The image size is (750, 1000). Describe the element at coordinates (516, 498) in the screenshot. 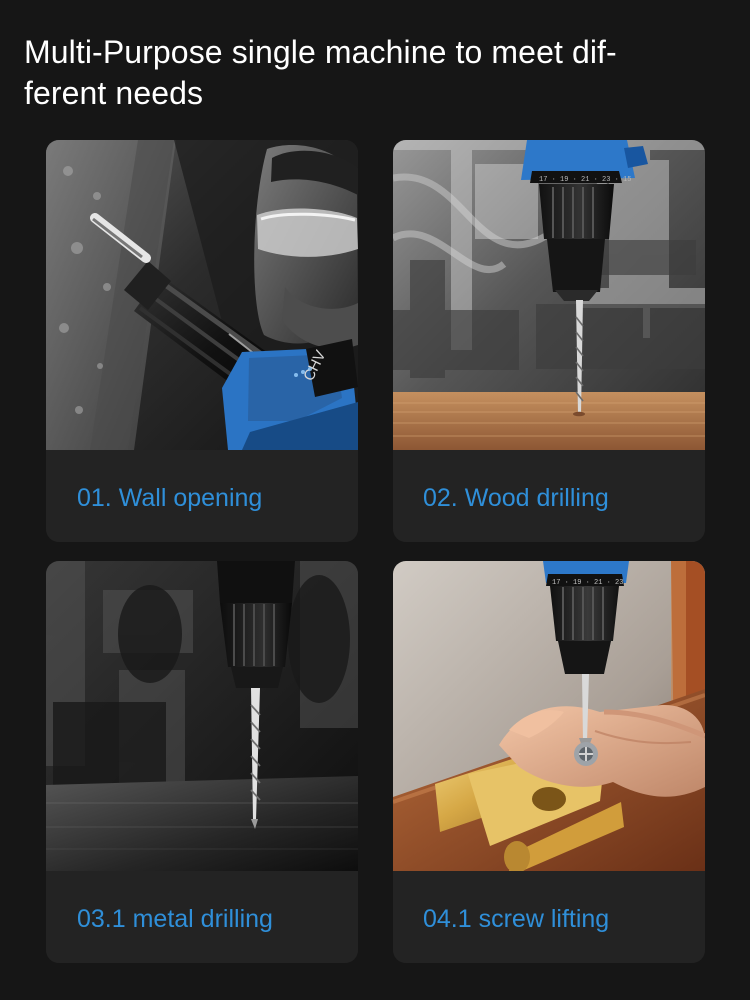

I see `wood-drilling-caption: 02. Wood drilling` at that location.